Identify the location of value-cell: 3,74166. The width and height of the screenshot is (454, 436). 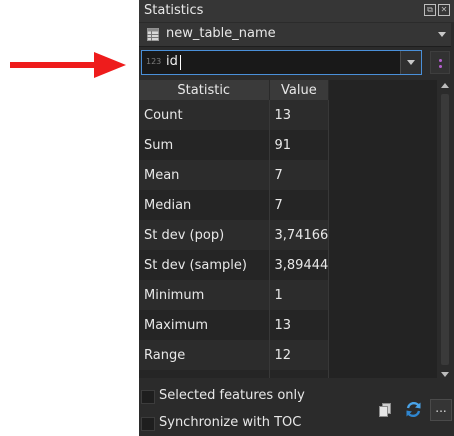
(299, 235).